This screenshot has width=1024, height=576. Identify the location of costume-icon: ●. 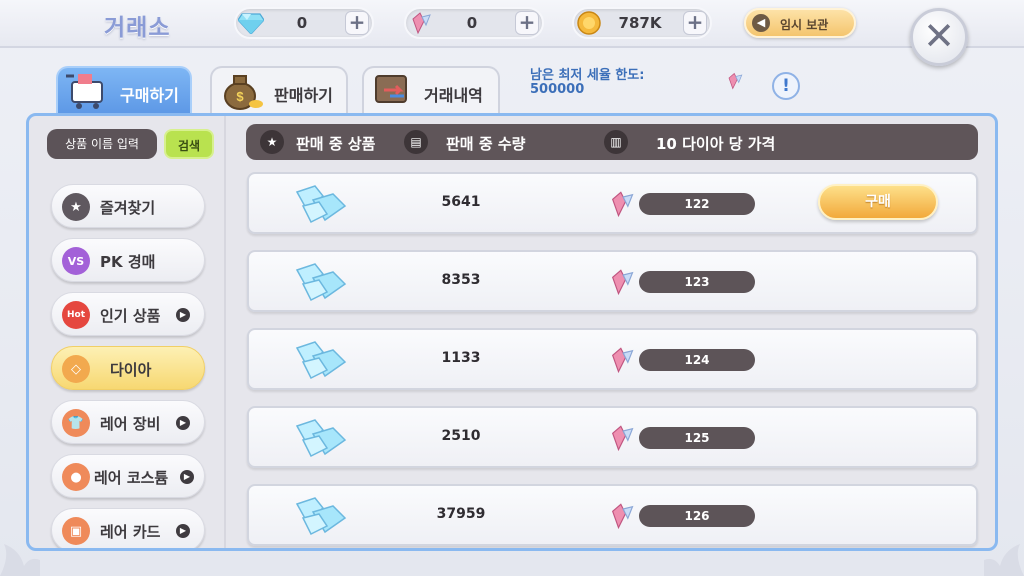
(76, 477).